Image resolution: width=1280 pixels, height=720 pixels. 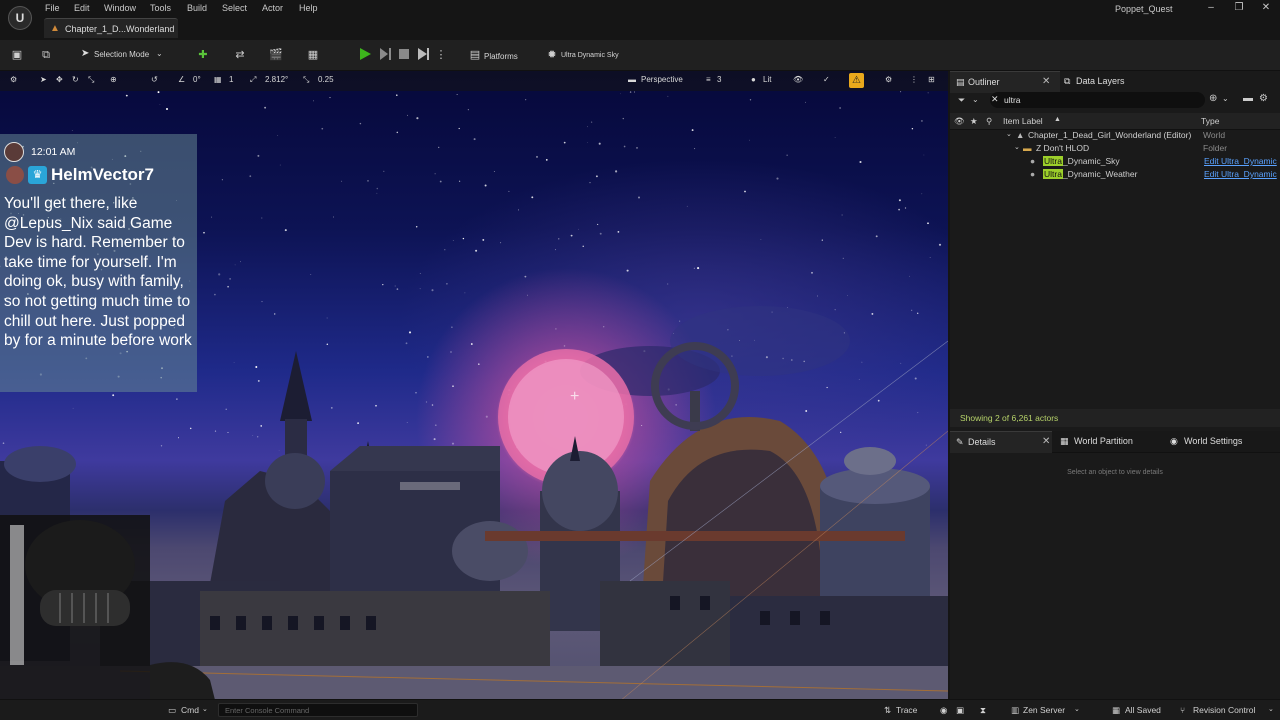 I want to click on maximize-viewport-icon: ⊞, so click(x=931, y=79).